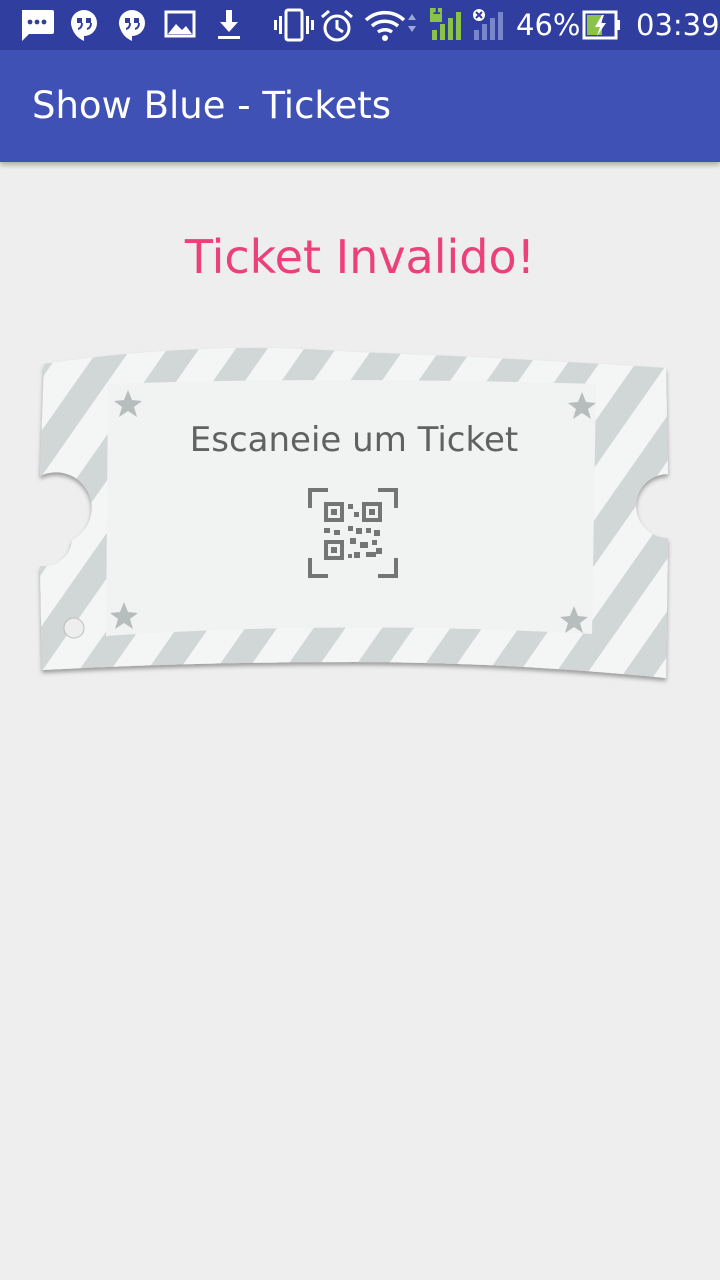 This screenshot has height=1280, width=720. I want to click on vibrate-icon, so click(294, 25).